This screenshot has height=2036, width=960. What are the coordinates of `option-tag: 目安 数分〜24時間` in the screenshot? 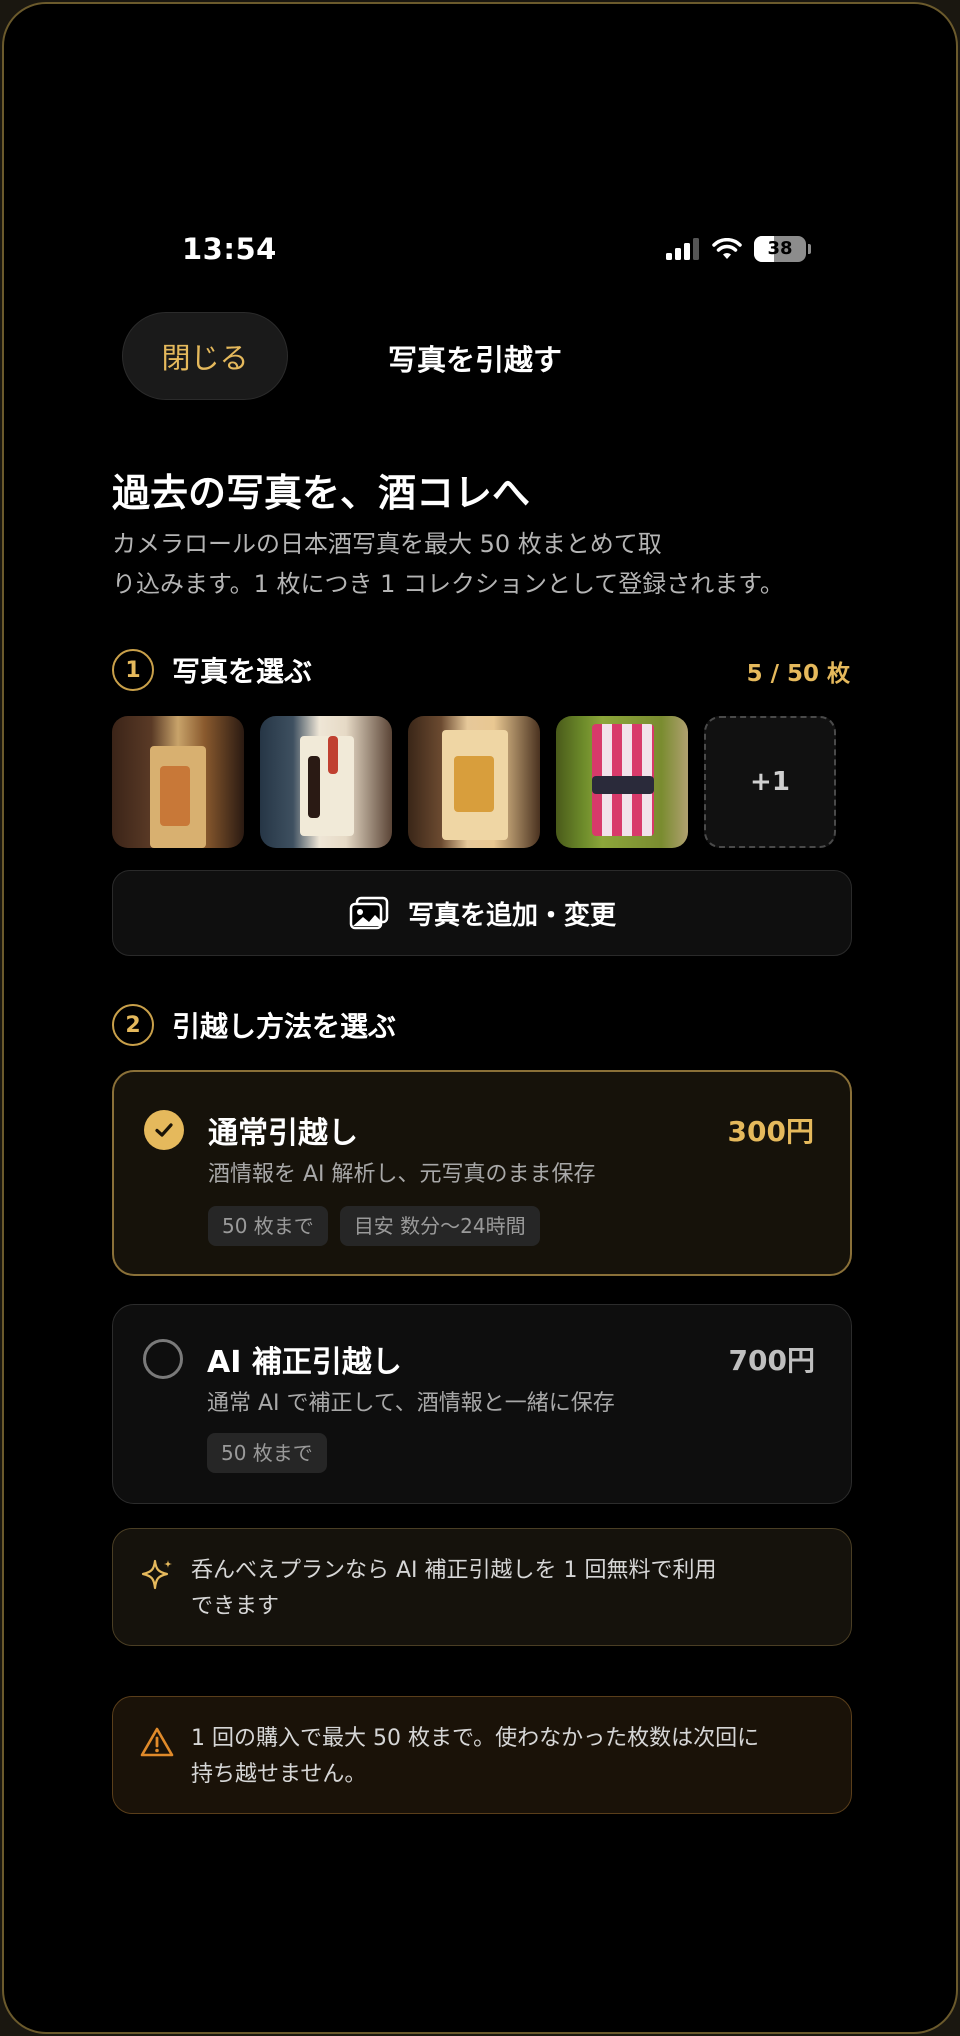 It's located at (439, 1226).